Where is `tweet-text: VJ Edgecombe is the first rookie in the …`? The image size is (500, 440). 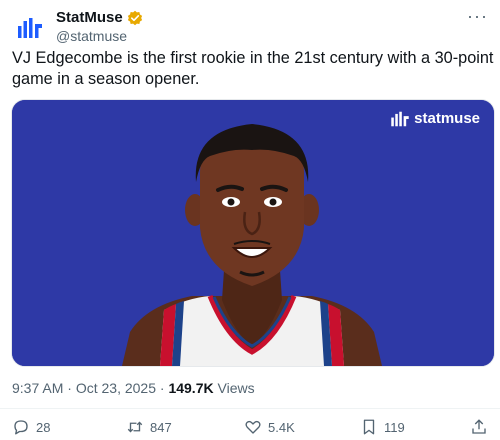
tweet-text: VJ Edgecombe is the first rookie in the … is located at coordinates (253, 68).